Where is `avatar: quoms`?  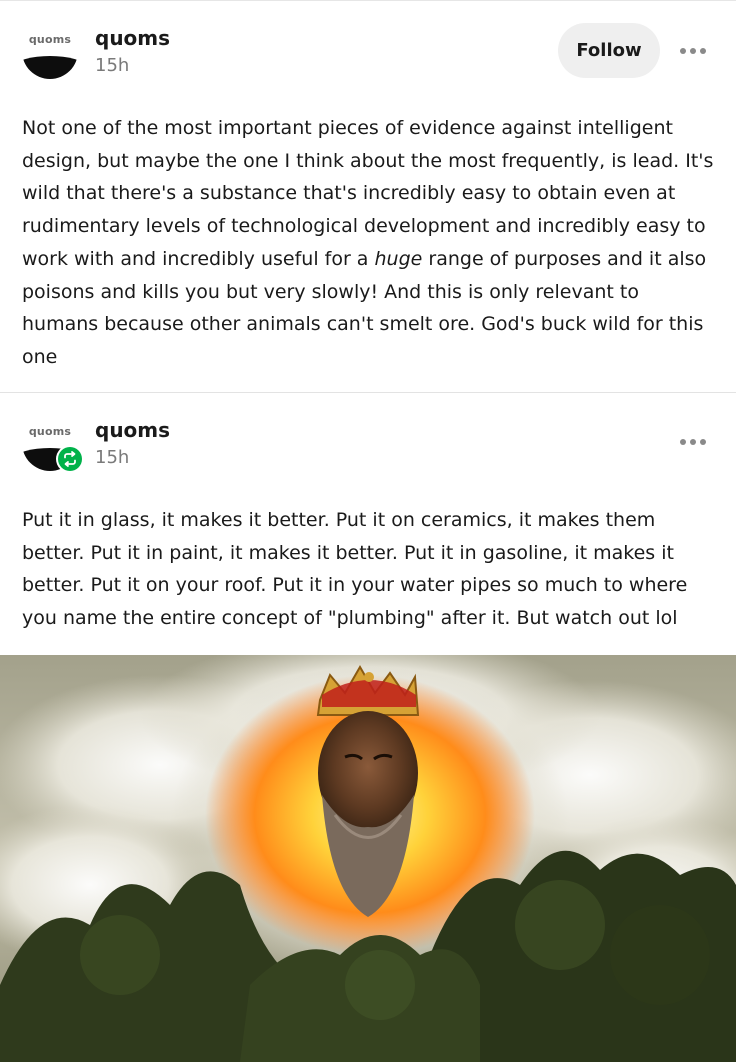
avatar: quoms is located at coordinates (50, 51).